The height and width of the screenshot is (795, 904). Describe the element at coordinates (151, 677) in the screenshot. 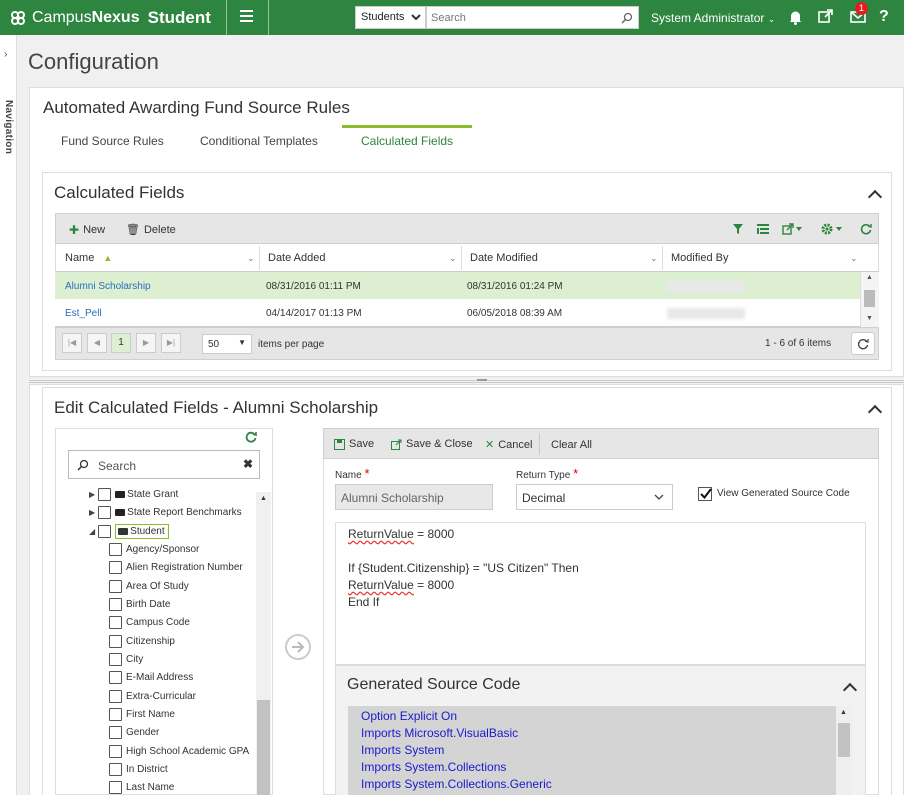

I see `tree-field: E-Mail Address` at that location.